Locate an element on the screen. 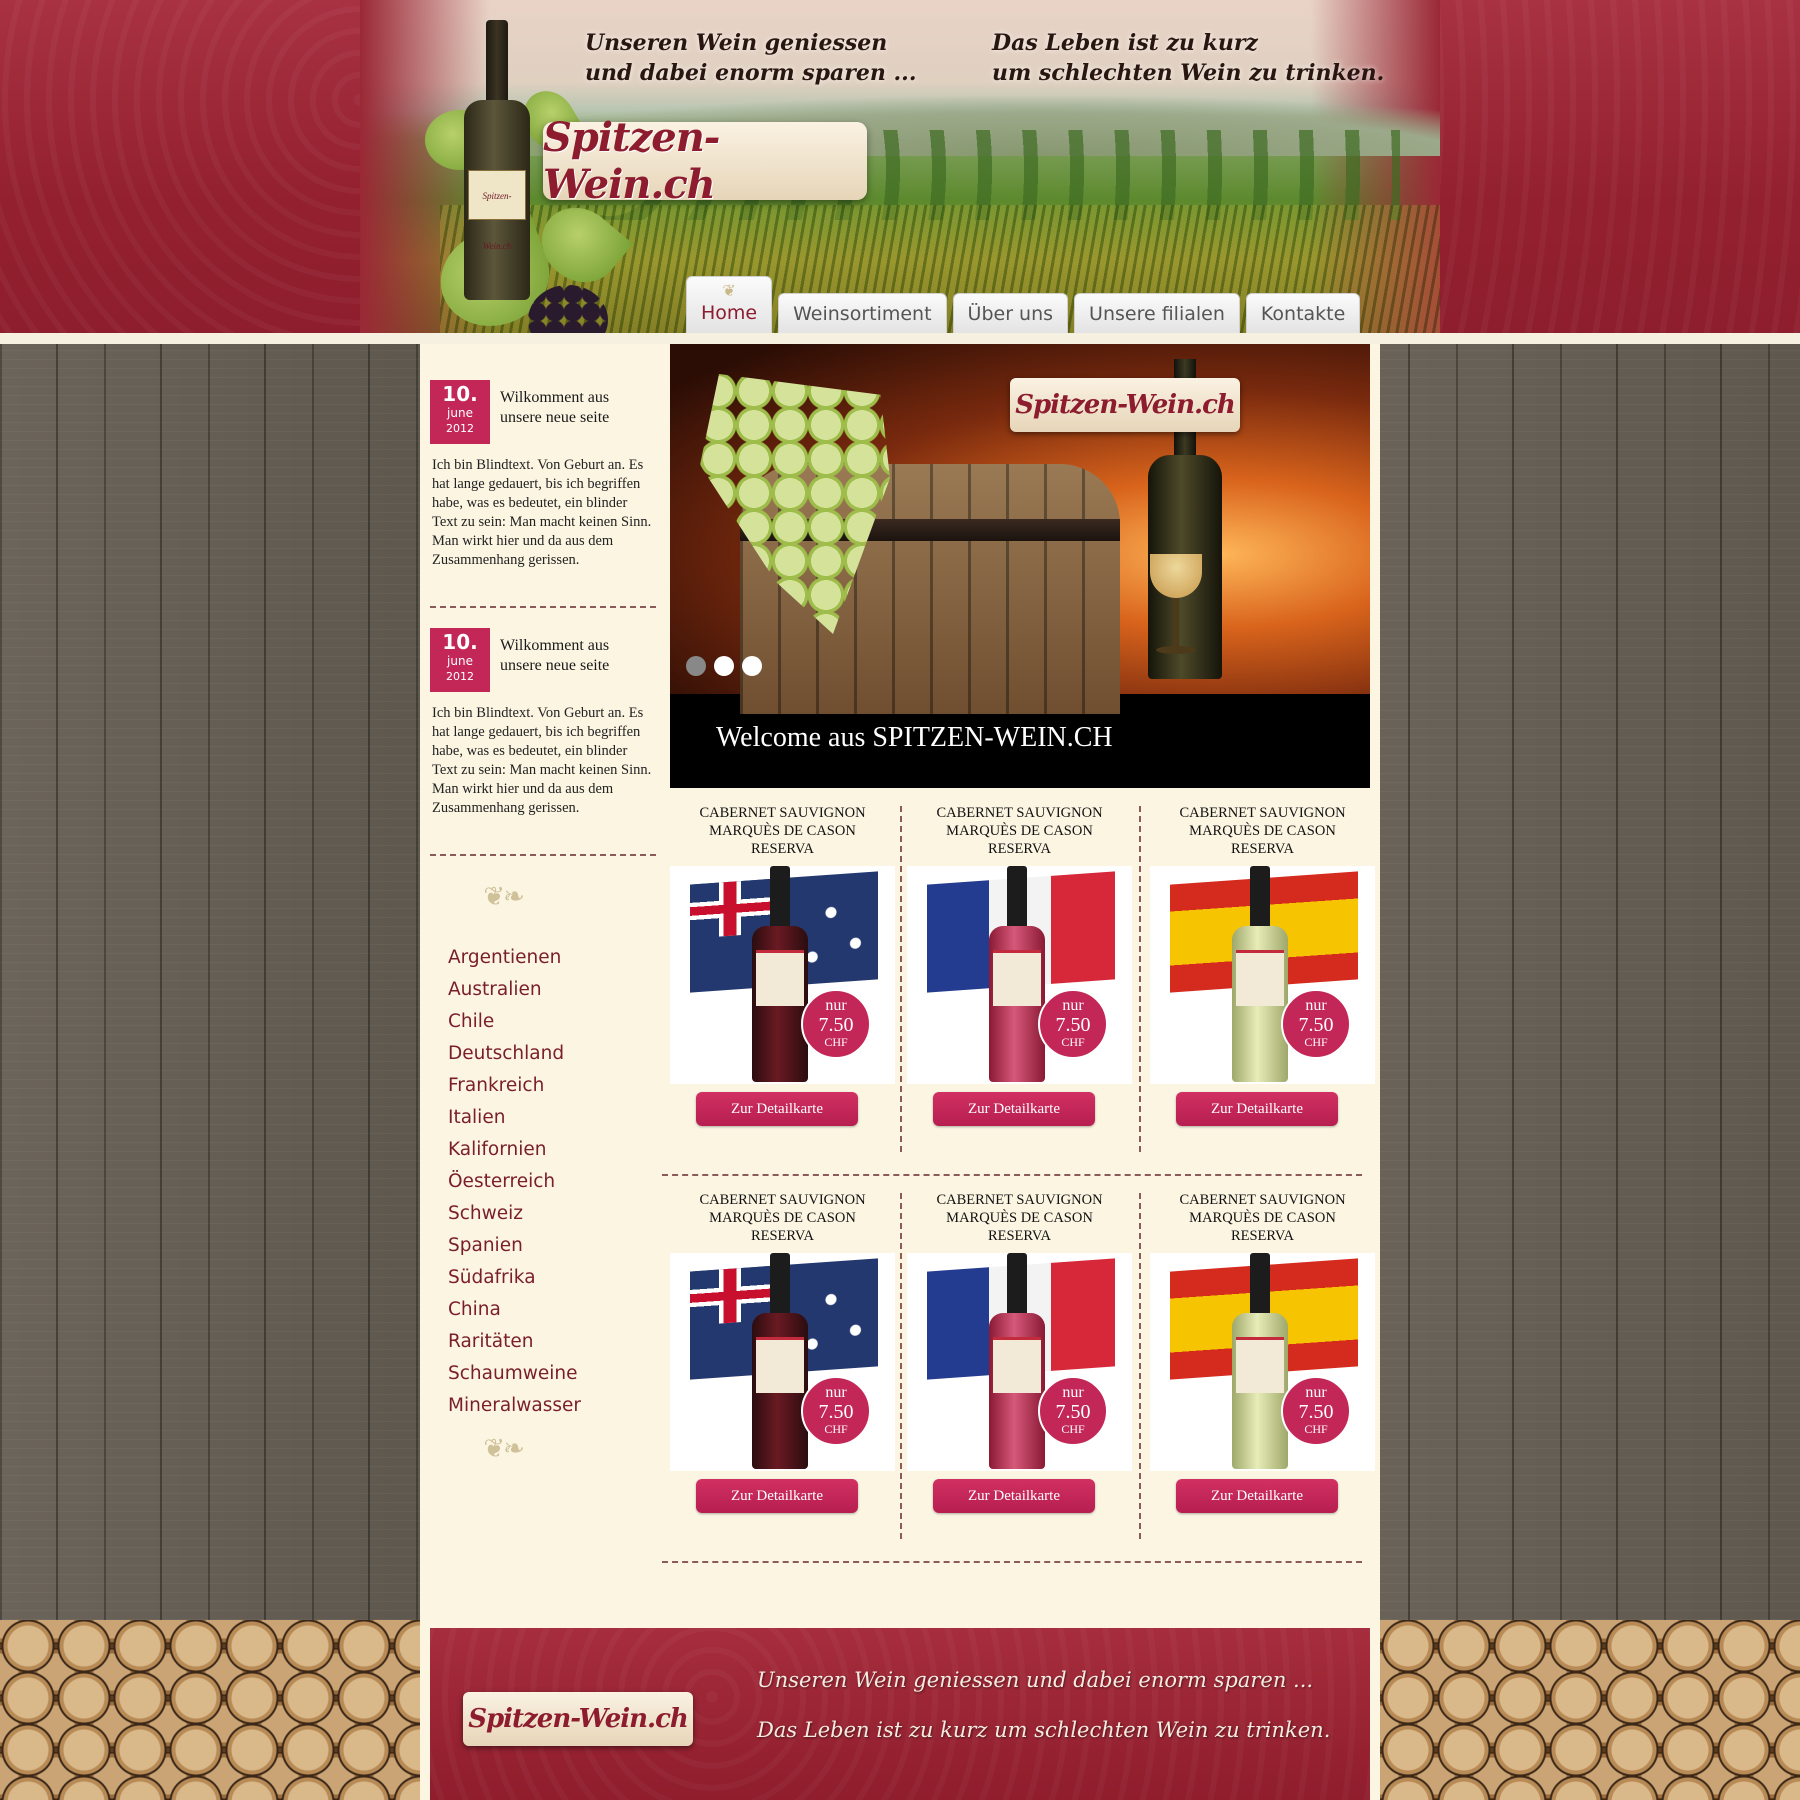 This screenshot has width=1800, height=1800. country-link-mineralwasser: Mineralwasser is located at coordinates (514, 1406).